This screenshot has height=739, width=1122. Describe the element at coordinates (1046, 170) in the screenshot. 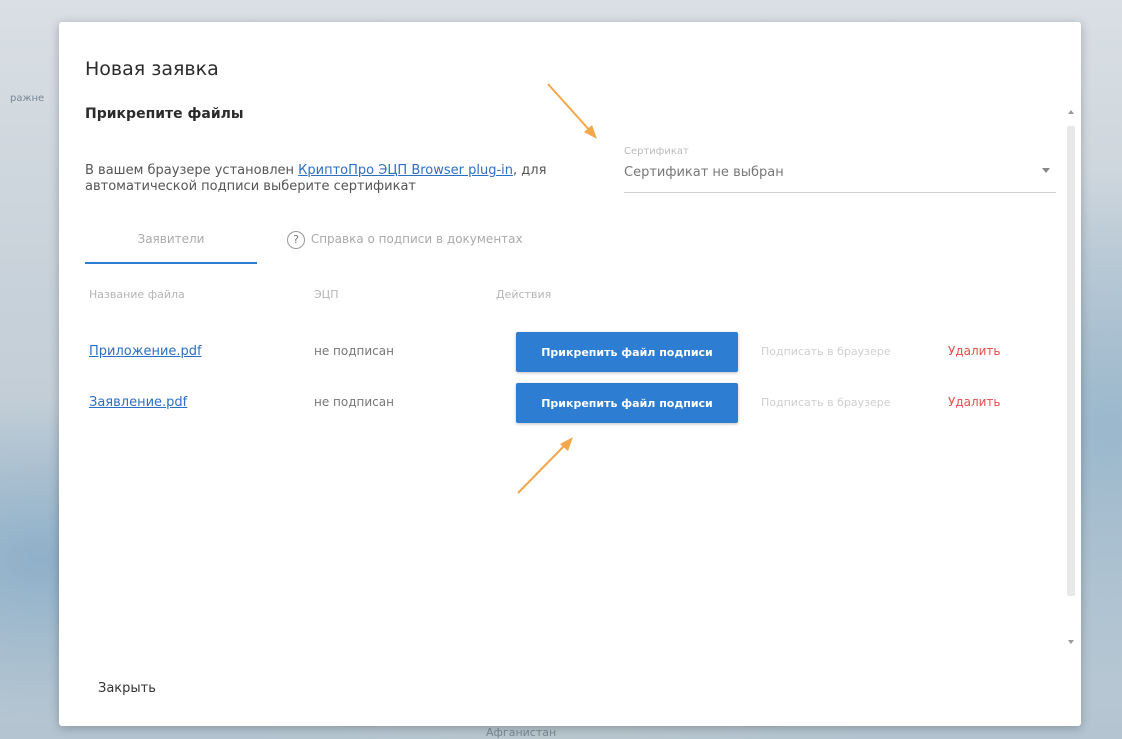

I see `chevron-down-icon` at that location.